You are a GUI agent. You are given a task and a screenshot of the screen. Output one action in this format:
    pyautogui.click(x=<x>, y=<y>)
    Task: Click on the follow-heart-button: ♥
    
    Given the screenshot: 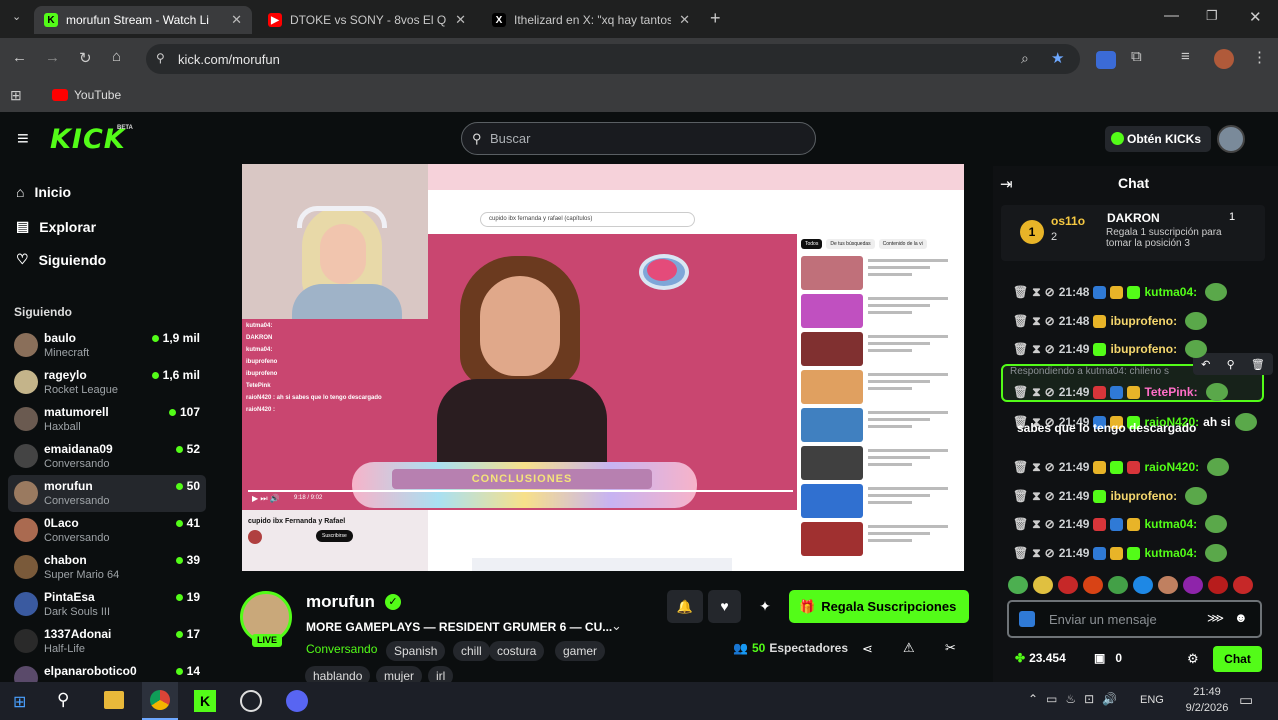 What is the action you would take?
    pyautogui.click(x=724, y=606)
    